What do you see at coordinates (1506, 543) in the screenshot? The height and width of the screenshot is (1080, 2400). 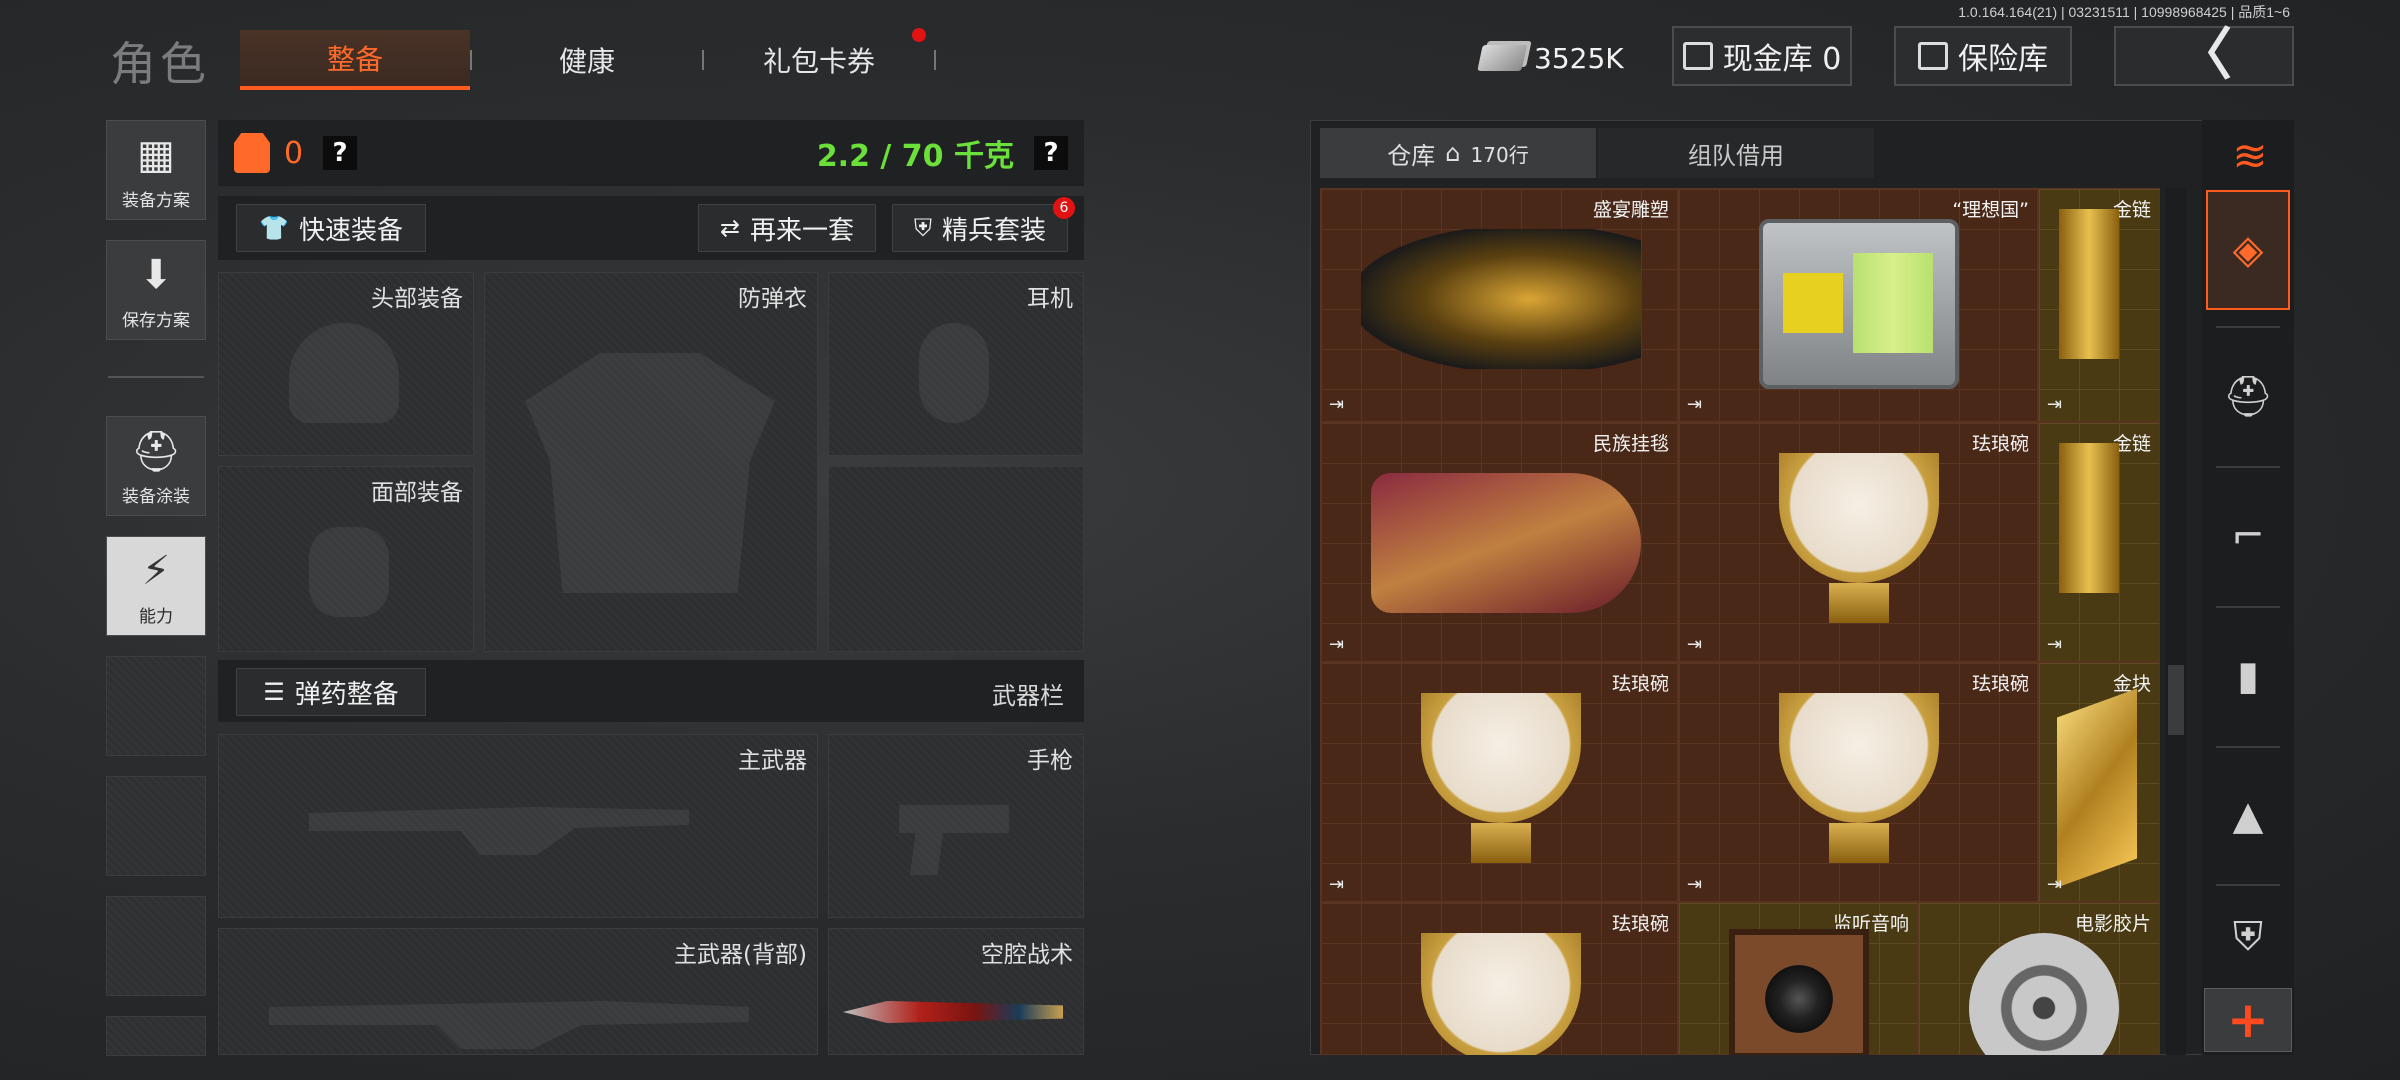 I see `tapestry-image` at bounding box center [1506, 543].